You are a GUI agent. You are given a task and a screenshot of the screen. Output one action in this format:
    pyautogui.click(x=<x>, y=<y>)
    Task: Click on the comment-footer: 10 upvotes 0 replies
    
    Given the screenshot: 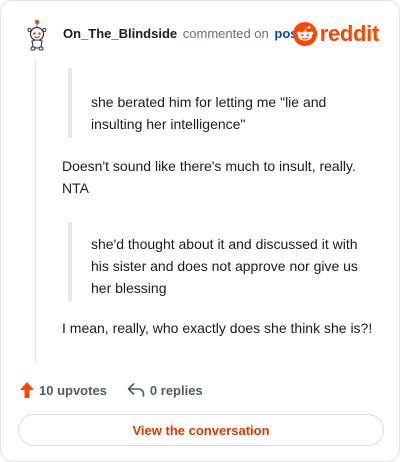 What is the action you would take?
    pyautogui.click(x=111, y=390)
    